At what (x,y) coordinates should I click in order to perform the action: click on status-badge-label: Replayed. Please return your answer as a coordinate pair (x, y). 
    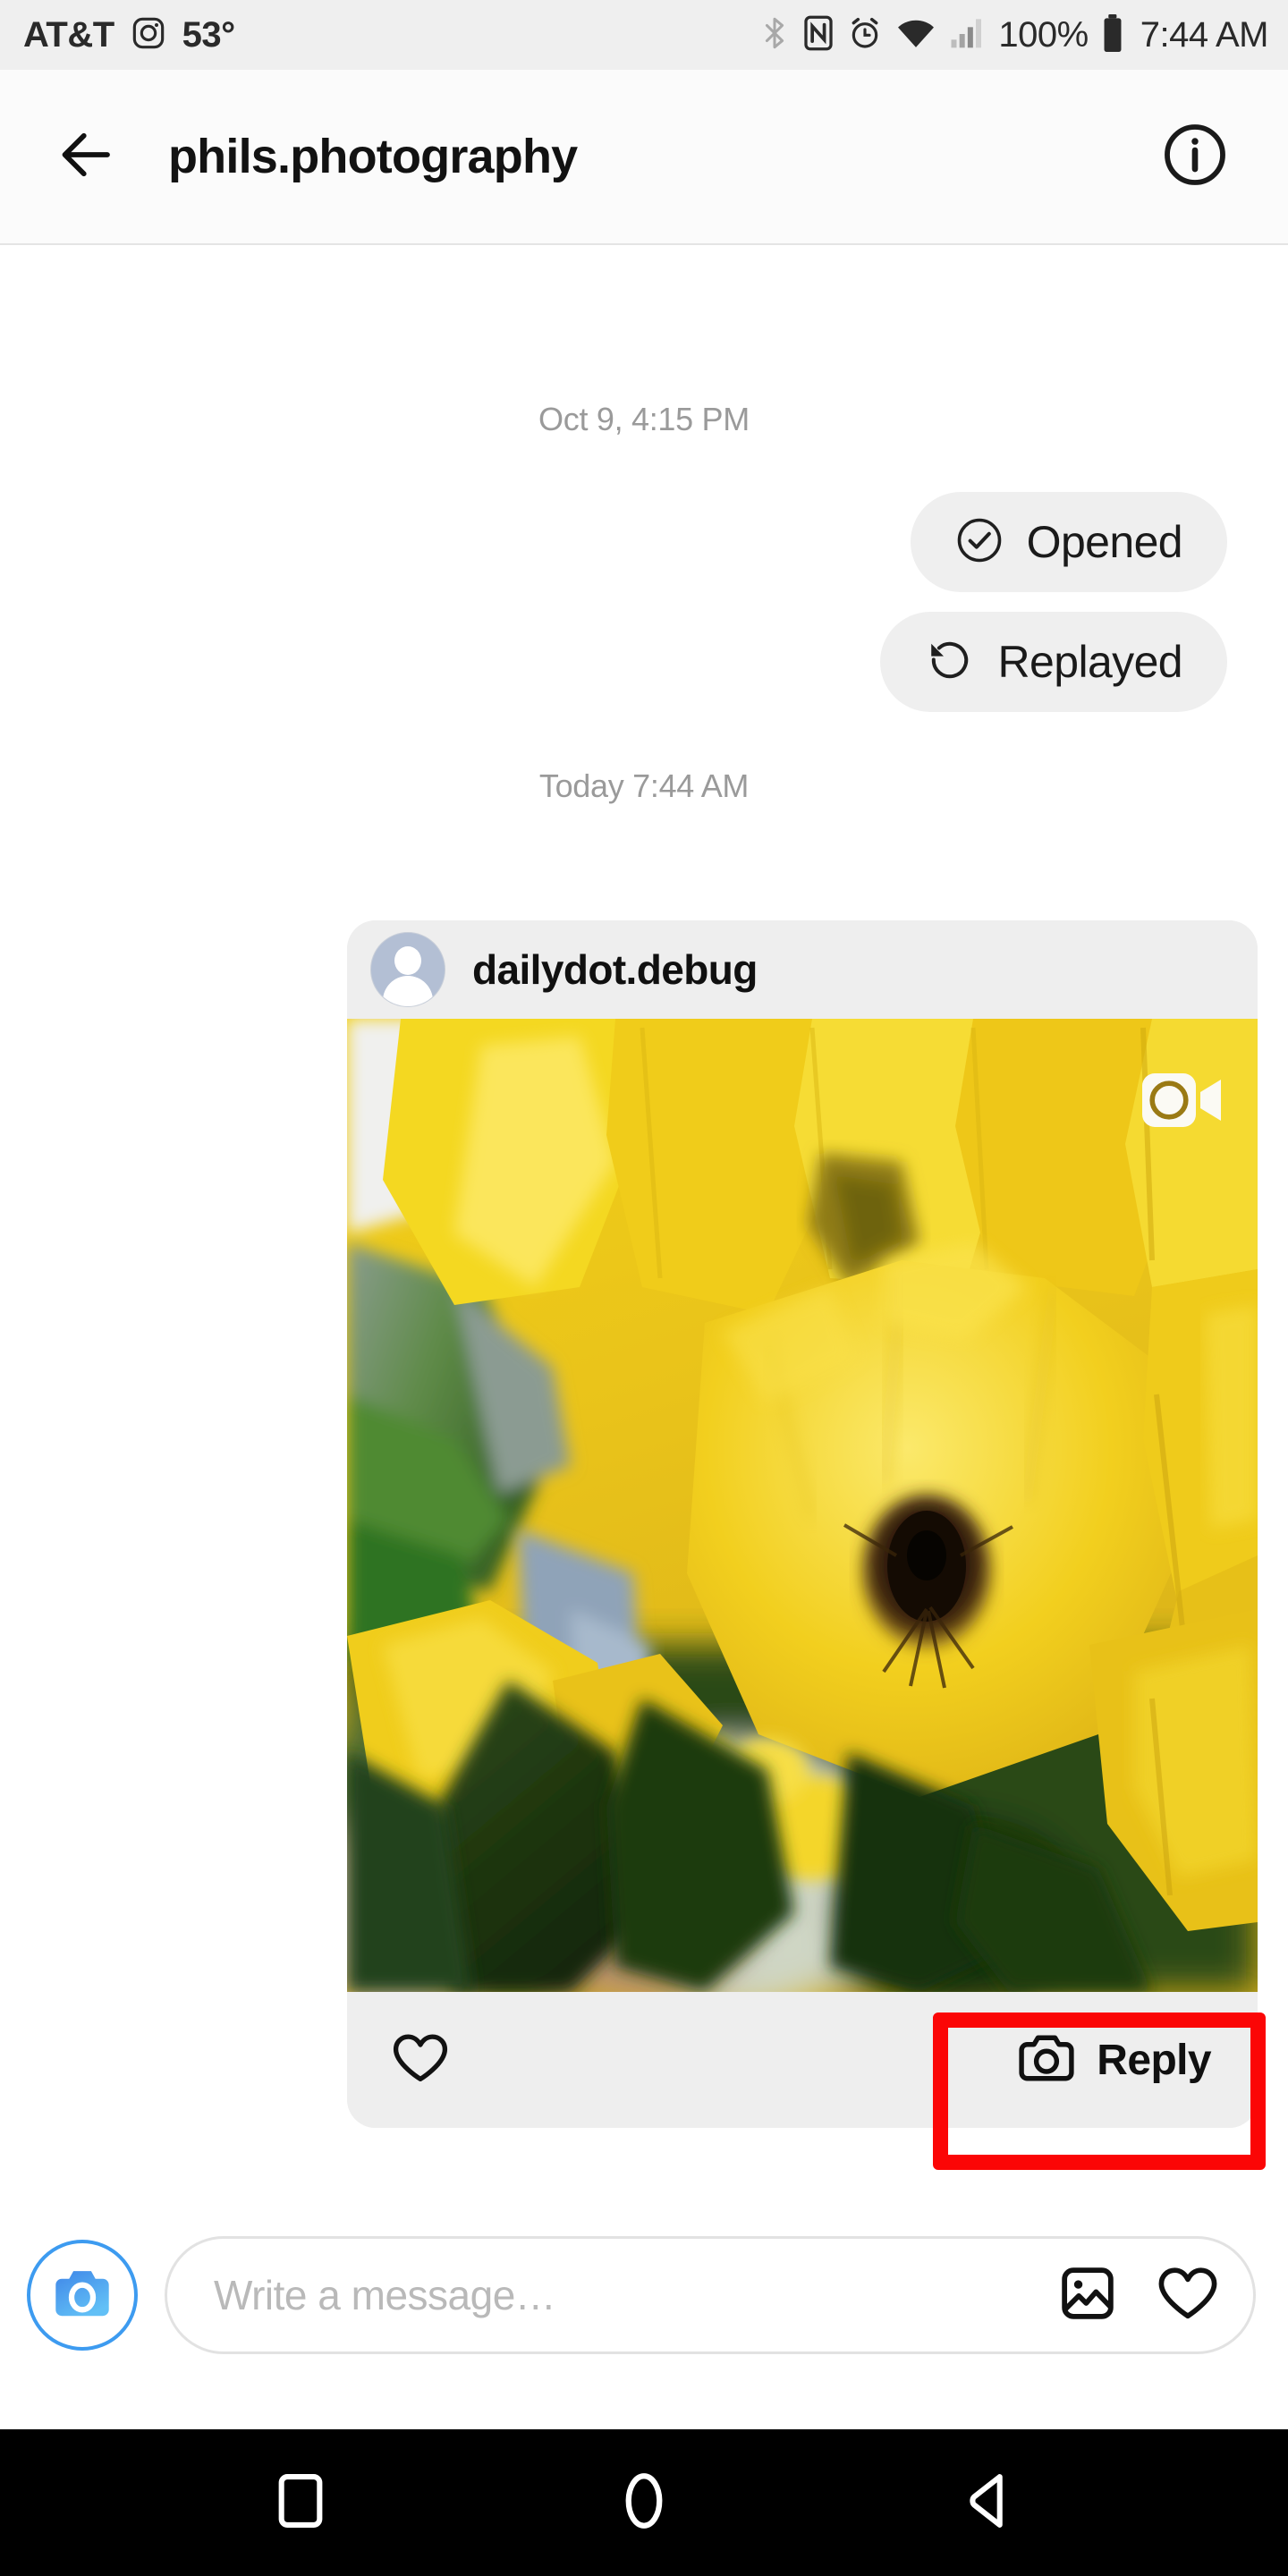
    Looking at the image, I should click on (1090, 662).